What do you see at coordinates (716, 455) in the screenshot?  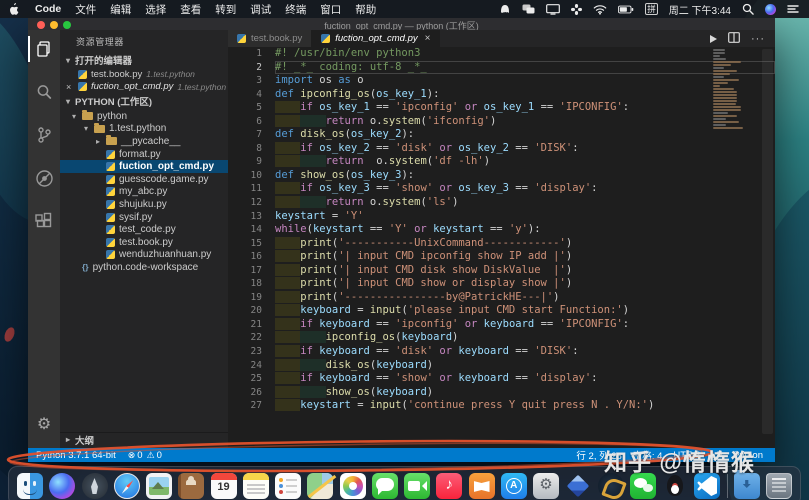 I see `status-item-3: LF` at bounding box center [716, 455].